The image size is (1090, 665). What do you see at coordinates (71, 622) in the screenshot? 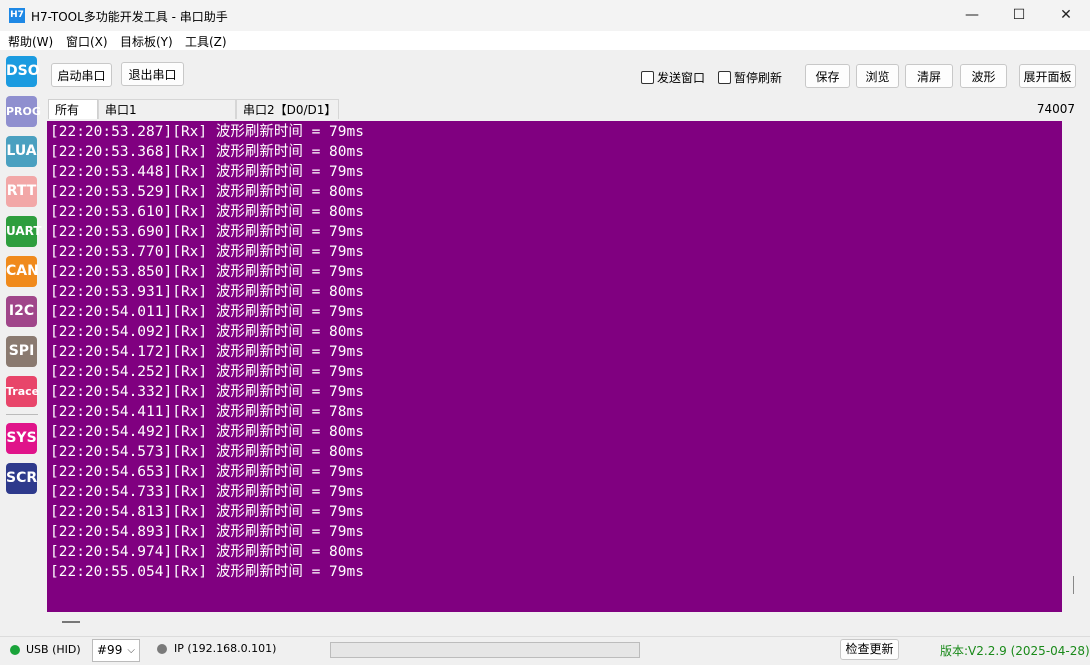
I see `horizontal-scrollbar-thumb` at bounding box center [71, 622].